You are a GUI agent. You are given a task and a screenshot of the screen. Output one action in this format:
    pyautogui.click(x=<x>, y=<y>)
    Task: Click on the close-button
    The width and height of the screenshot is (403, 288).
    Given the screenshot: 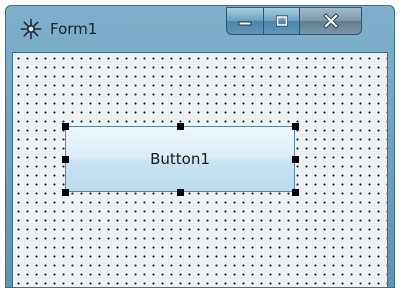 What is the action you would take?
    pyautogui.click(x=331, y=21)
    